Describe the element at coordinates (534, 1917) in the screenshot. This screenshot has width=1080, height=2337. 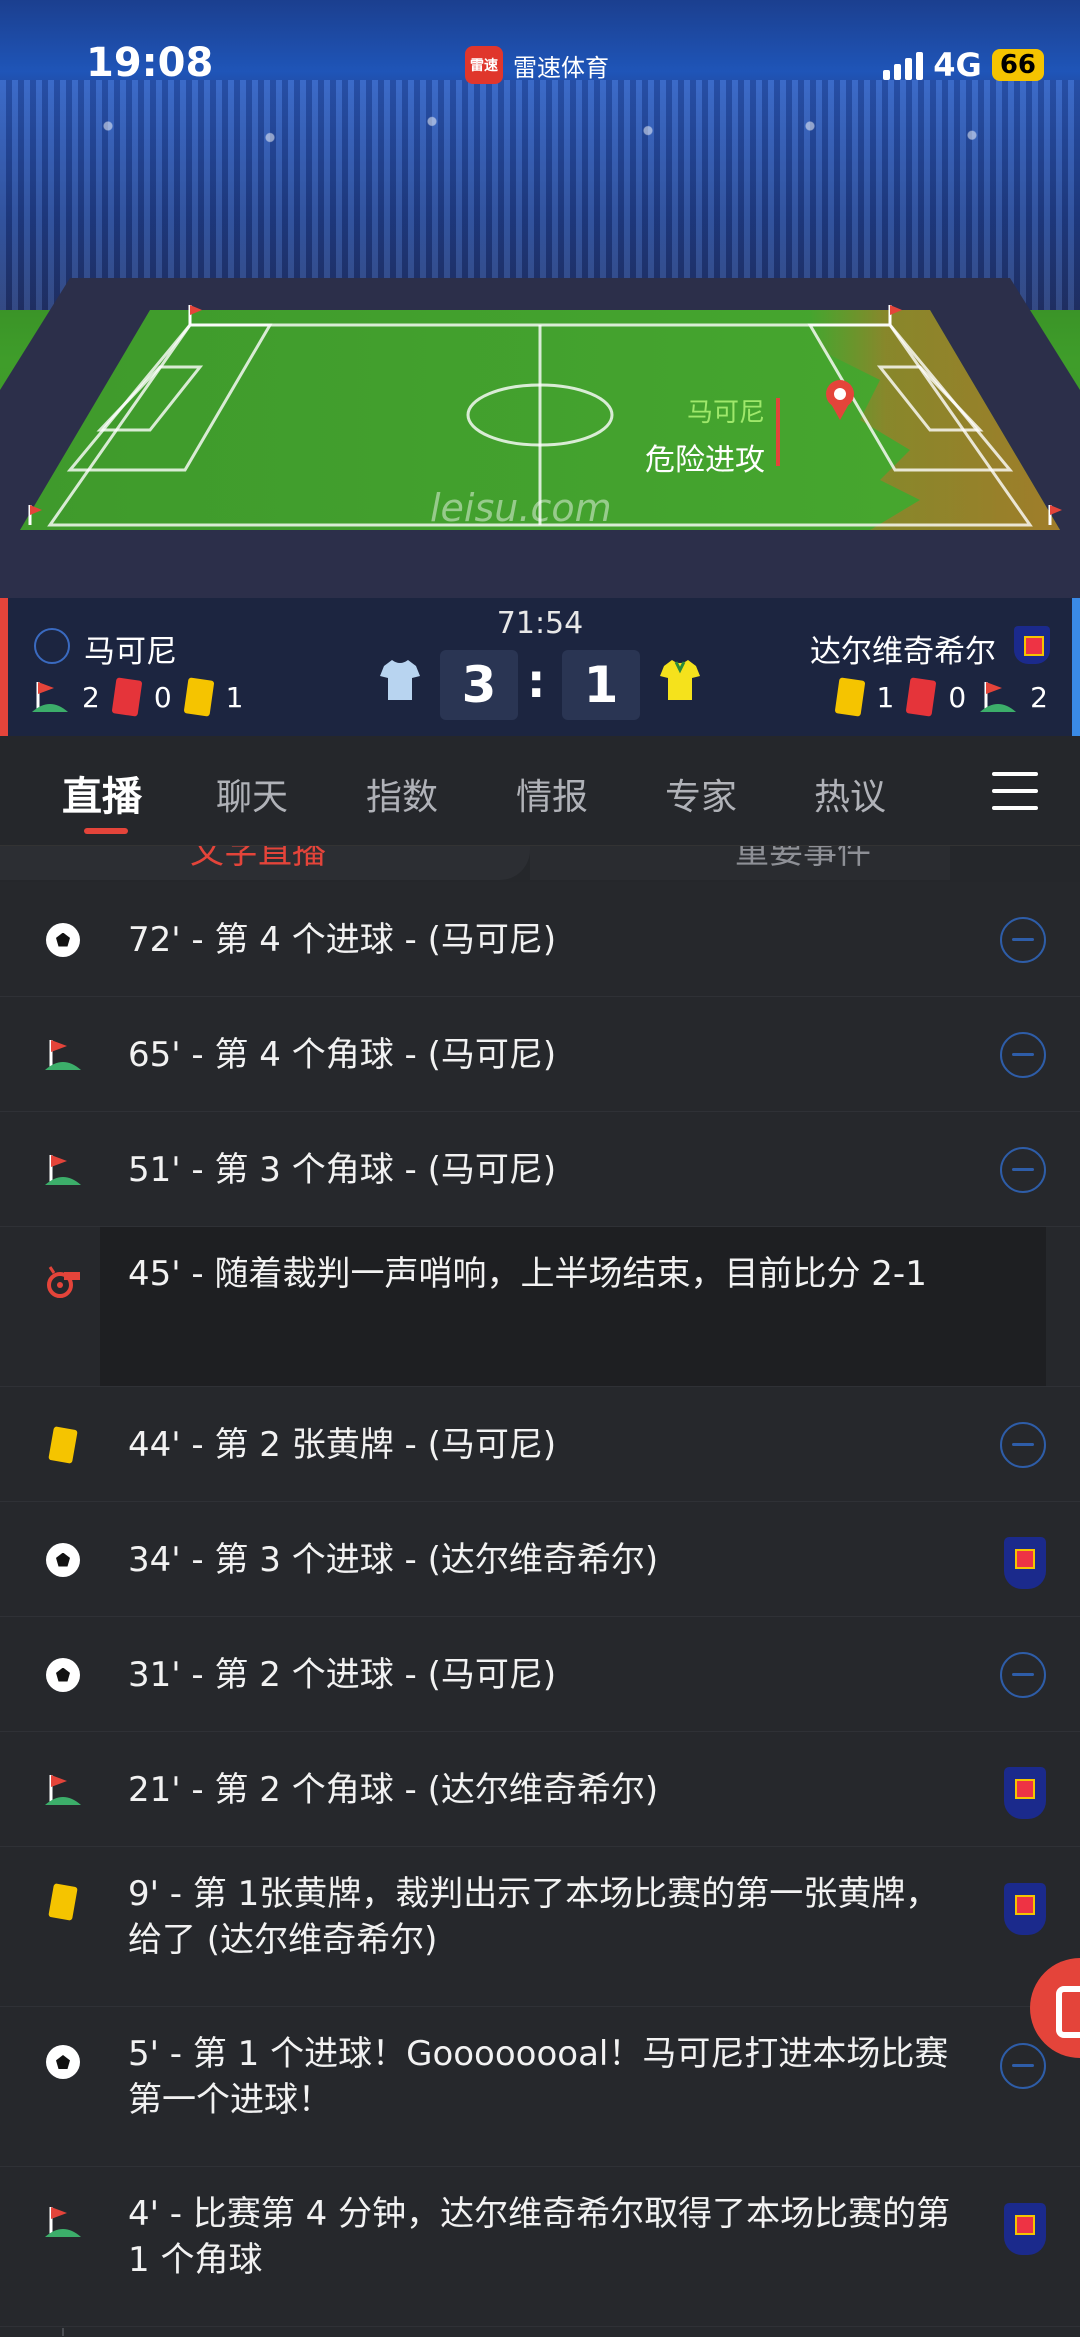
I see `event-text: 9' - 第 1张黄牌，裁判出示了本场比赛的第一张黄牌，给了 (达尔维奇希尔)` at that location.